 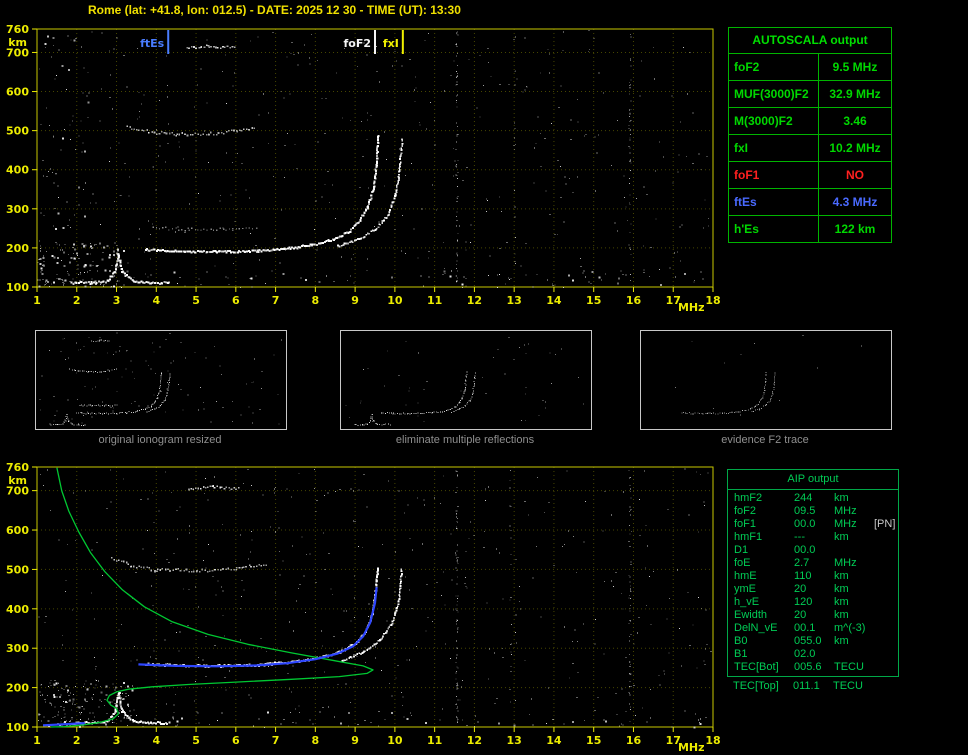 I want to click on thumbnail-original-svg, so click(x=160, y=379).